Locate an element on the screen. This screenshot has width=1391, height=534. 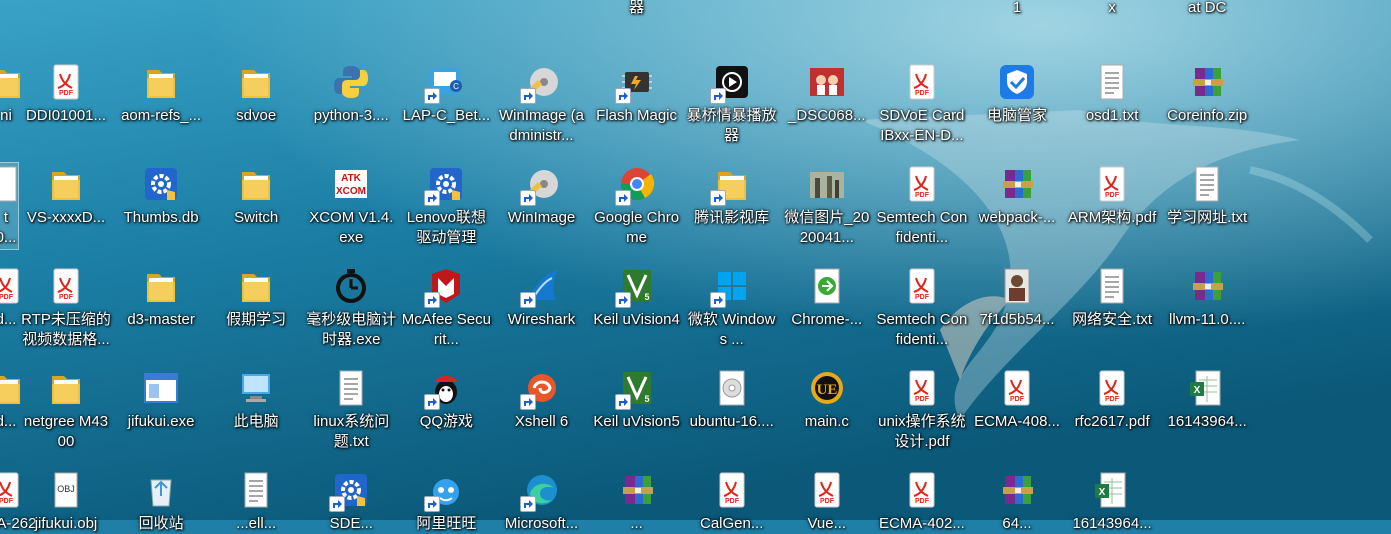
desktop-icon-rar: Coreinfo.zip is located at coordinates (1207, 94).